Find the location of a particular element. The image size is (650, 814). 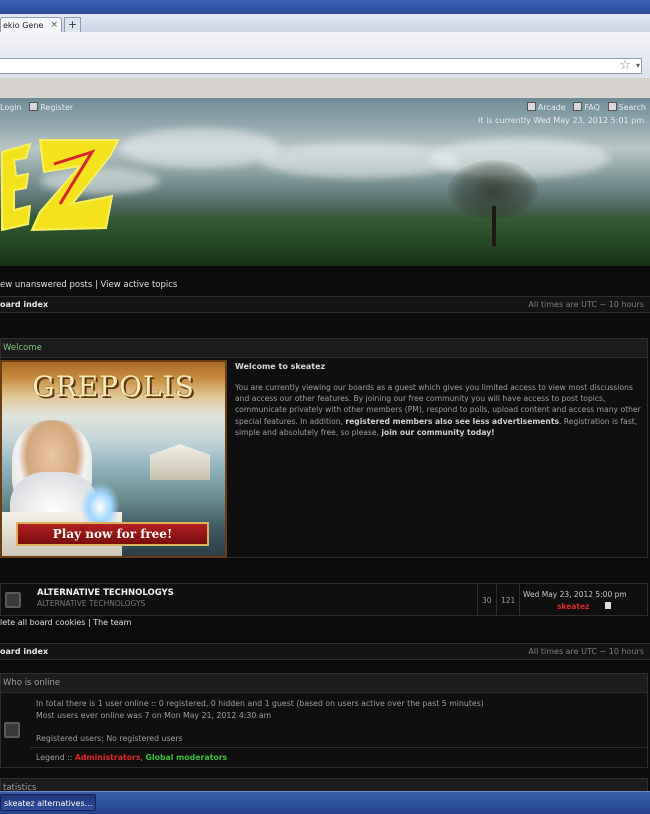

forum-topics-count: 30 is located at coordinates (487, 600).